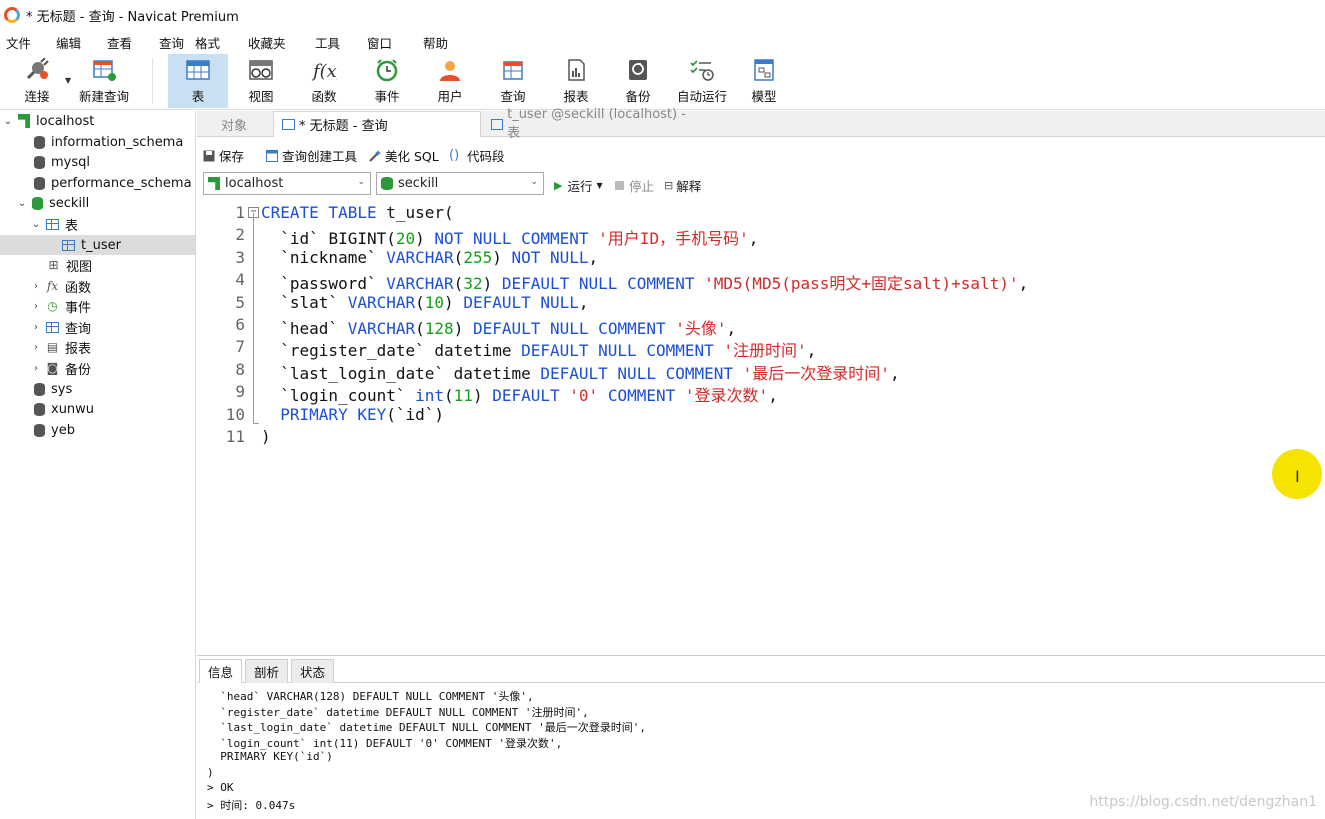  Describe the element at coordinates (287, 183) in the screenshot. I see `connection-select: localhost ⌄` at that location.